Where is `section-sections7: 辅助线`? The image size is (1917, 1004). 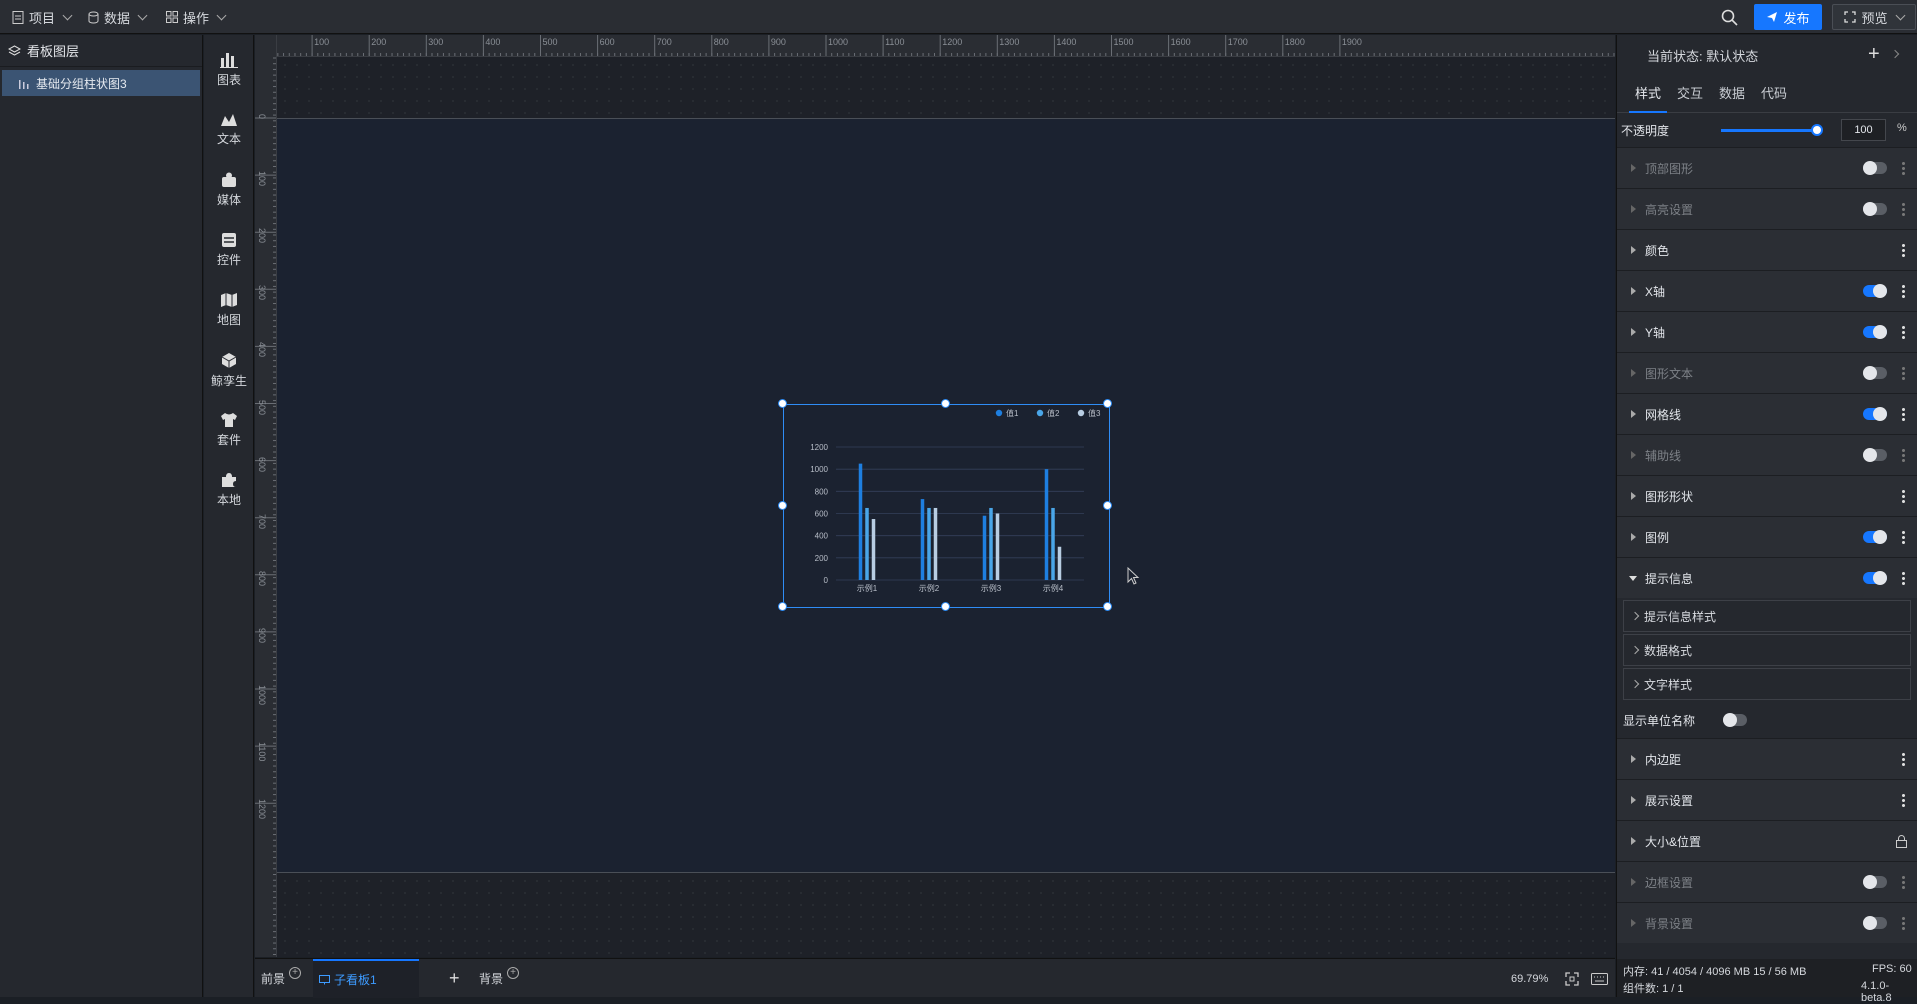 section-sections7: 辅助线 is located at coordinates (1767, 454).